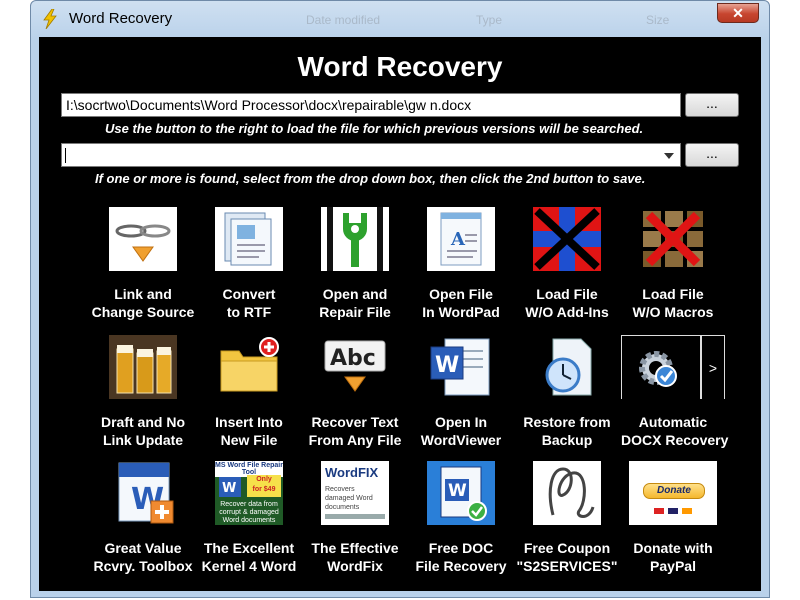 This screenshot has width=800, height=600. I want to click on auto-recovery-group: >, so click(673, 367).